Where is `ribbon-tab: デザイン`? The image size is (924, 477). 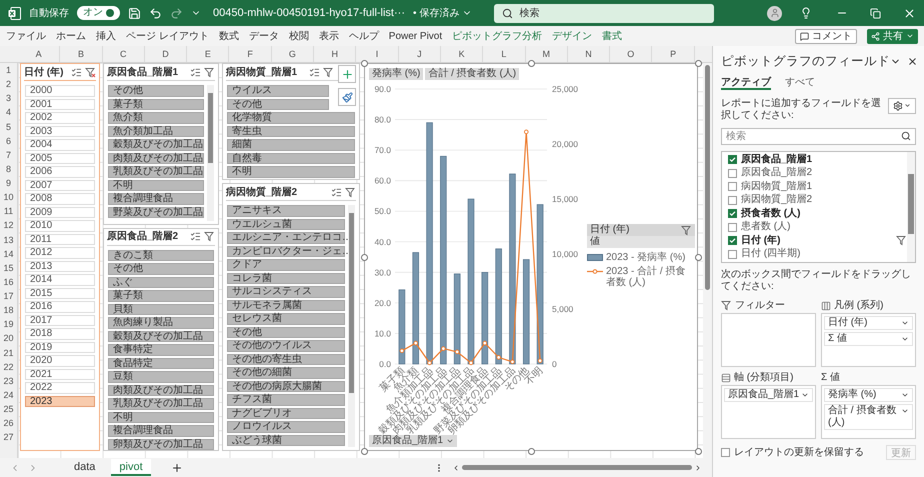 ribbon-tab: デザイン is located at coordinates (572, 36).